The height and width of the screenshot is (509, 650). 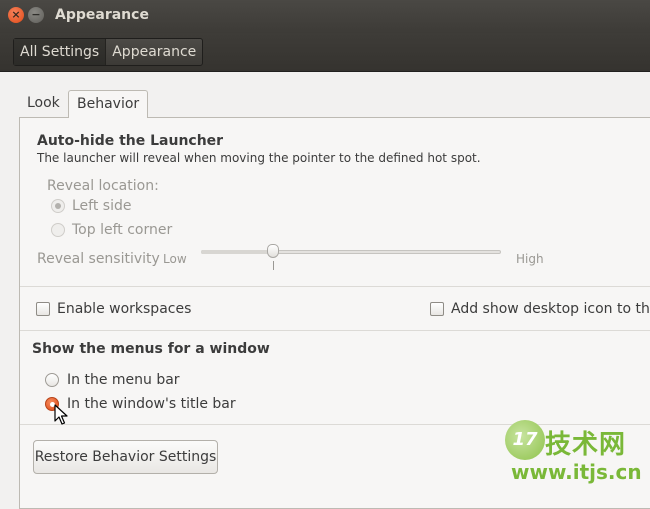 What do you see at coordinates (43, 309) in the screenshot?
I see `enable-workspaces-checkbox` at bounding box center [43, 309].